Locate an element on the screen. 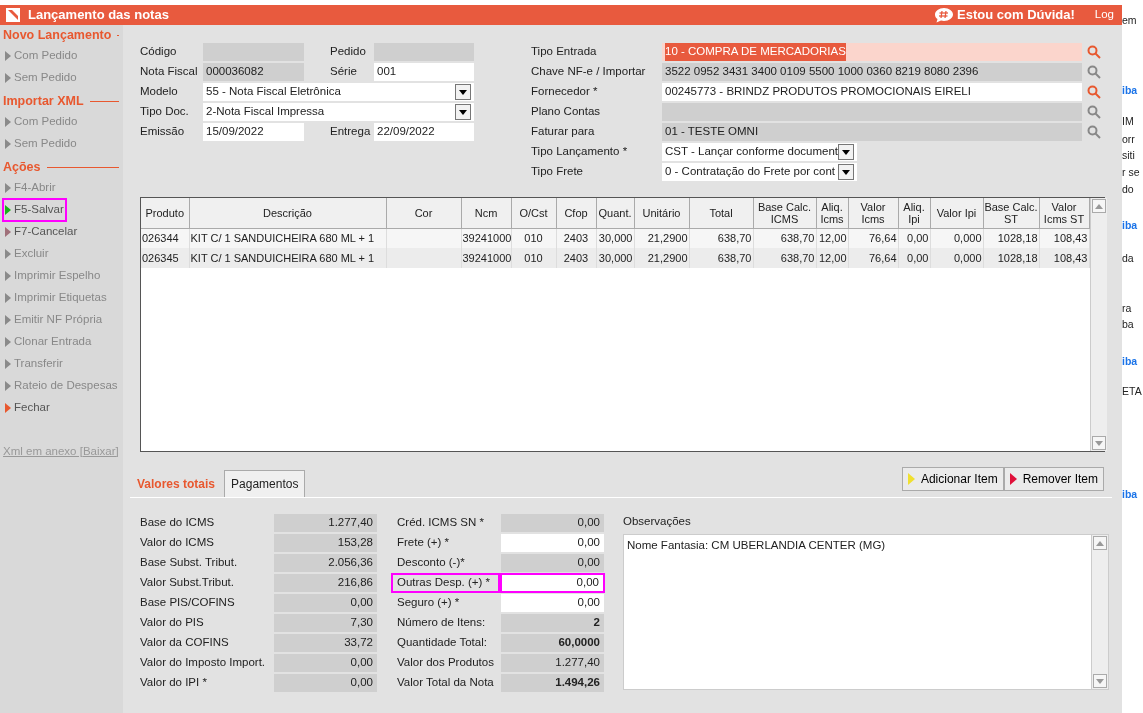  field-label: Entrega is located at coordinates (351, 132).